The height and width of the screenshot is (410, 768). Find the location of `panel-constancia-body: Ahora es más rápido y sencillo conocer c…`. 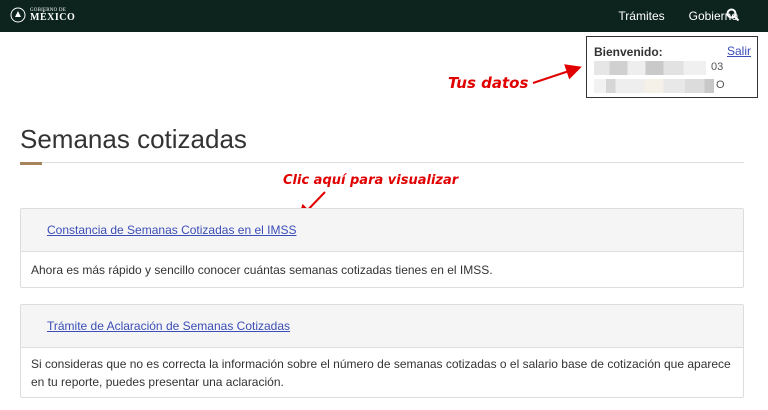

panel-constancia-body: Ahora es más rápido y sencillo conocer c… is located at coordinates (382, 270).